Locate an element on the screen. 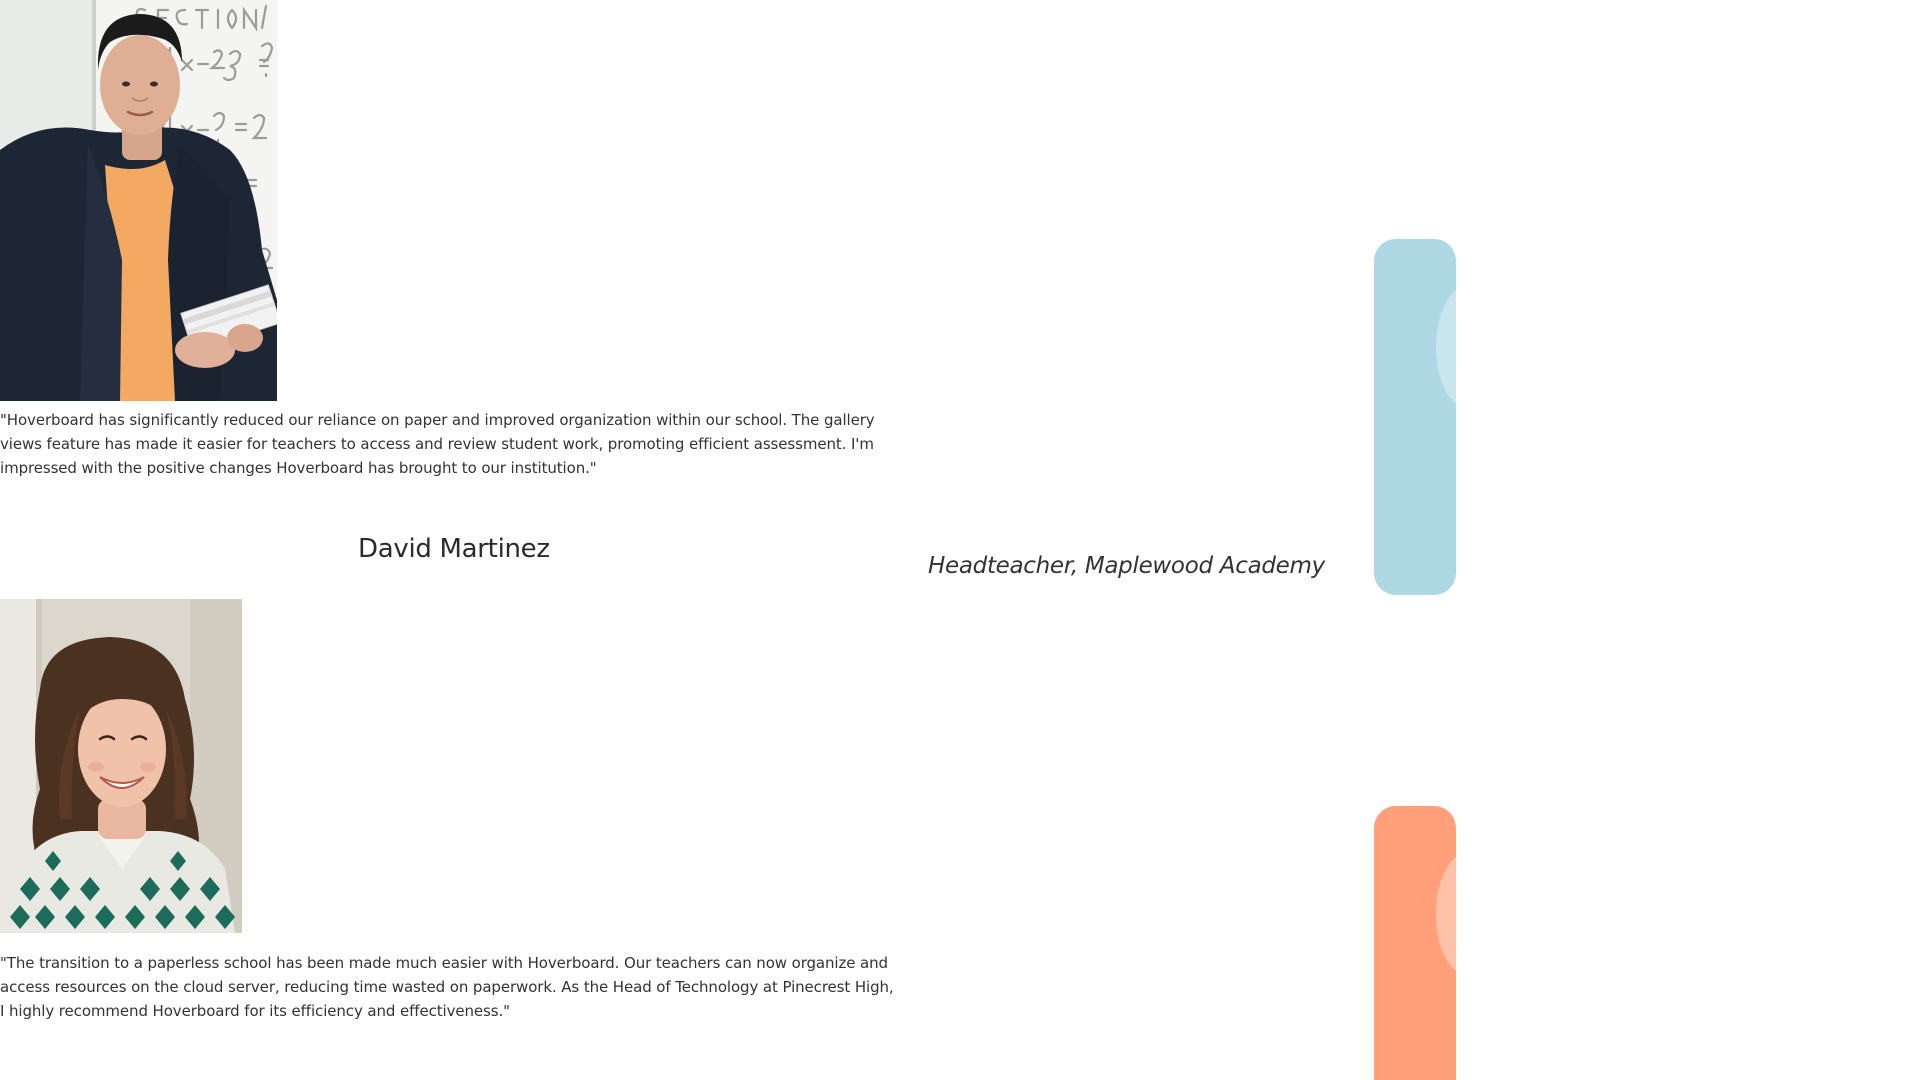  testimonial-photo-david-martinez is located at coordinates (138, 200).